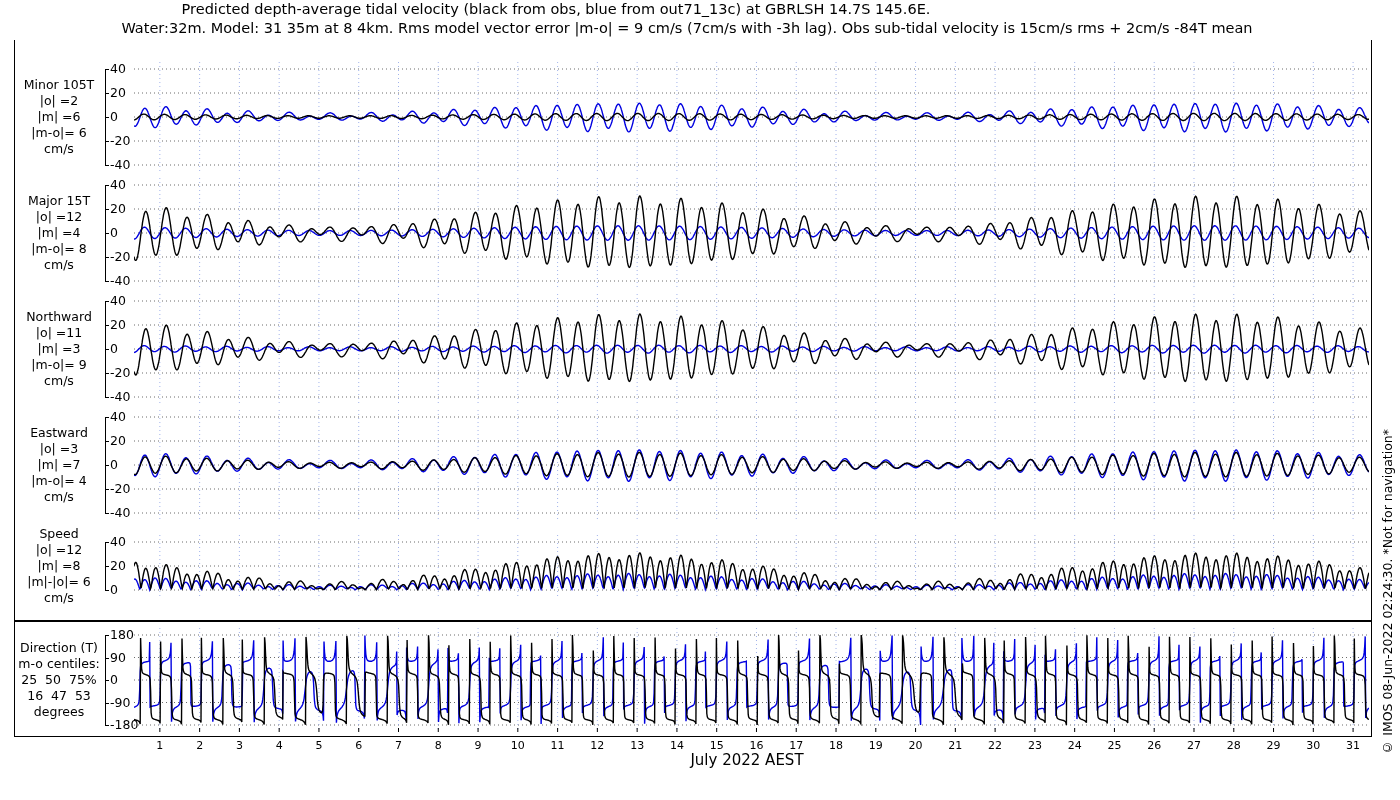  What do you see at coordinates (637, 745) in the screenshot?
I see `x-tick-label: 13` at bounding box center [637, 745].